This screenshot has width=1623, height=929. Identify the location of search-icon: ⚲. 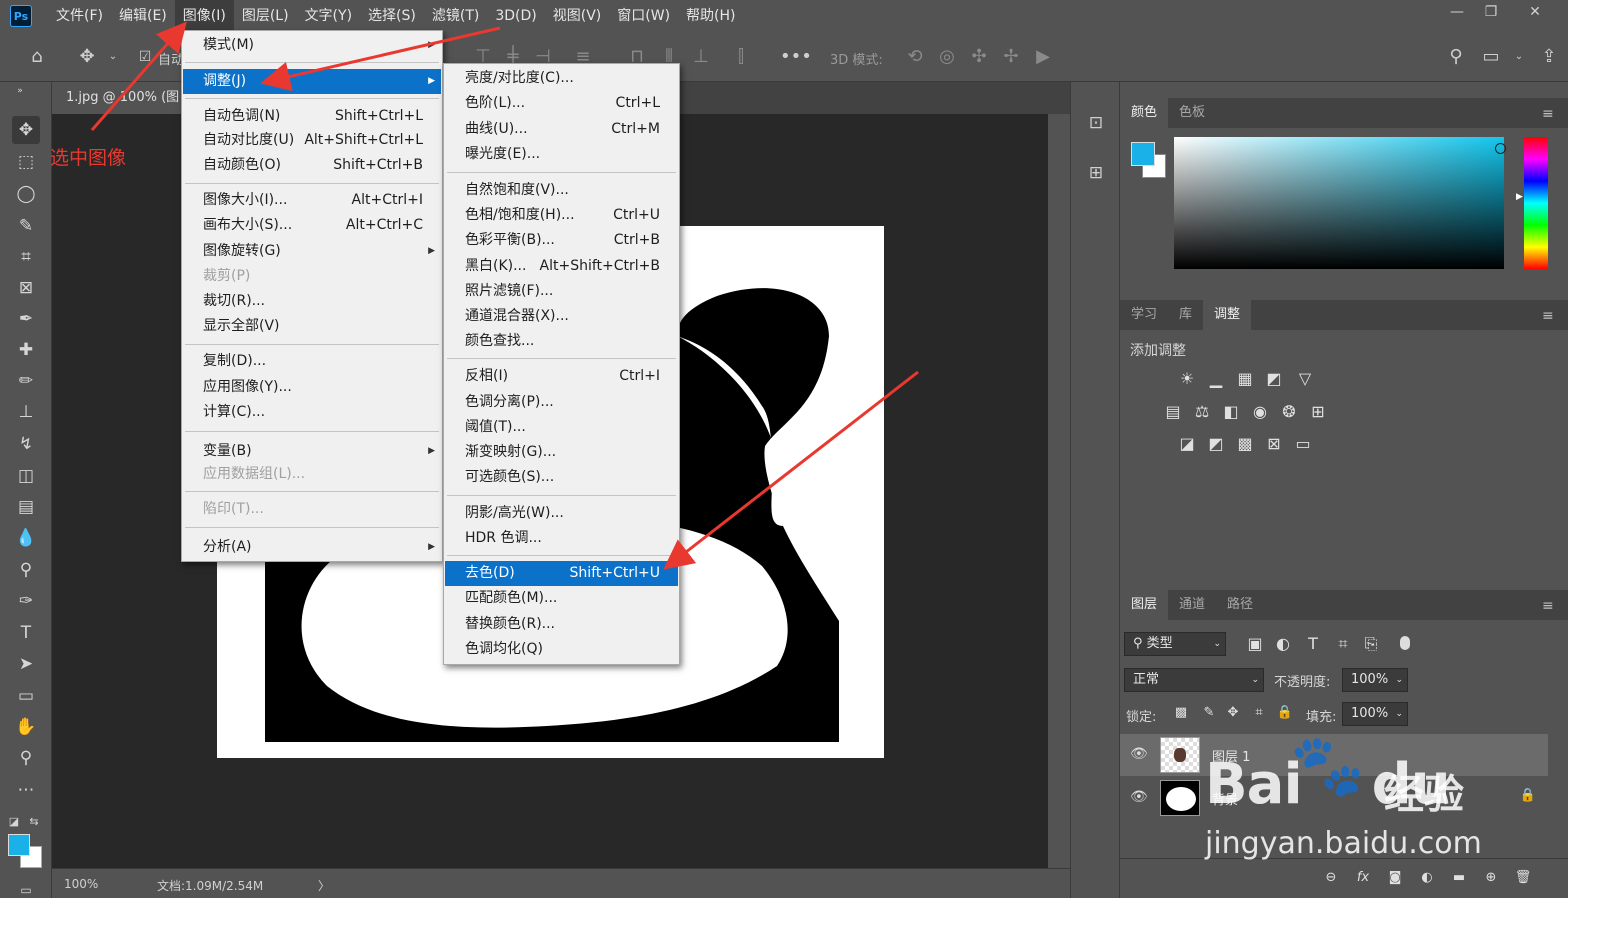
(1456, 57).